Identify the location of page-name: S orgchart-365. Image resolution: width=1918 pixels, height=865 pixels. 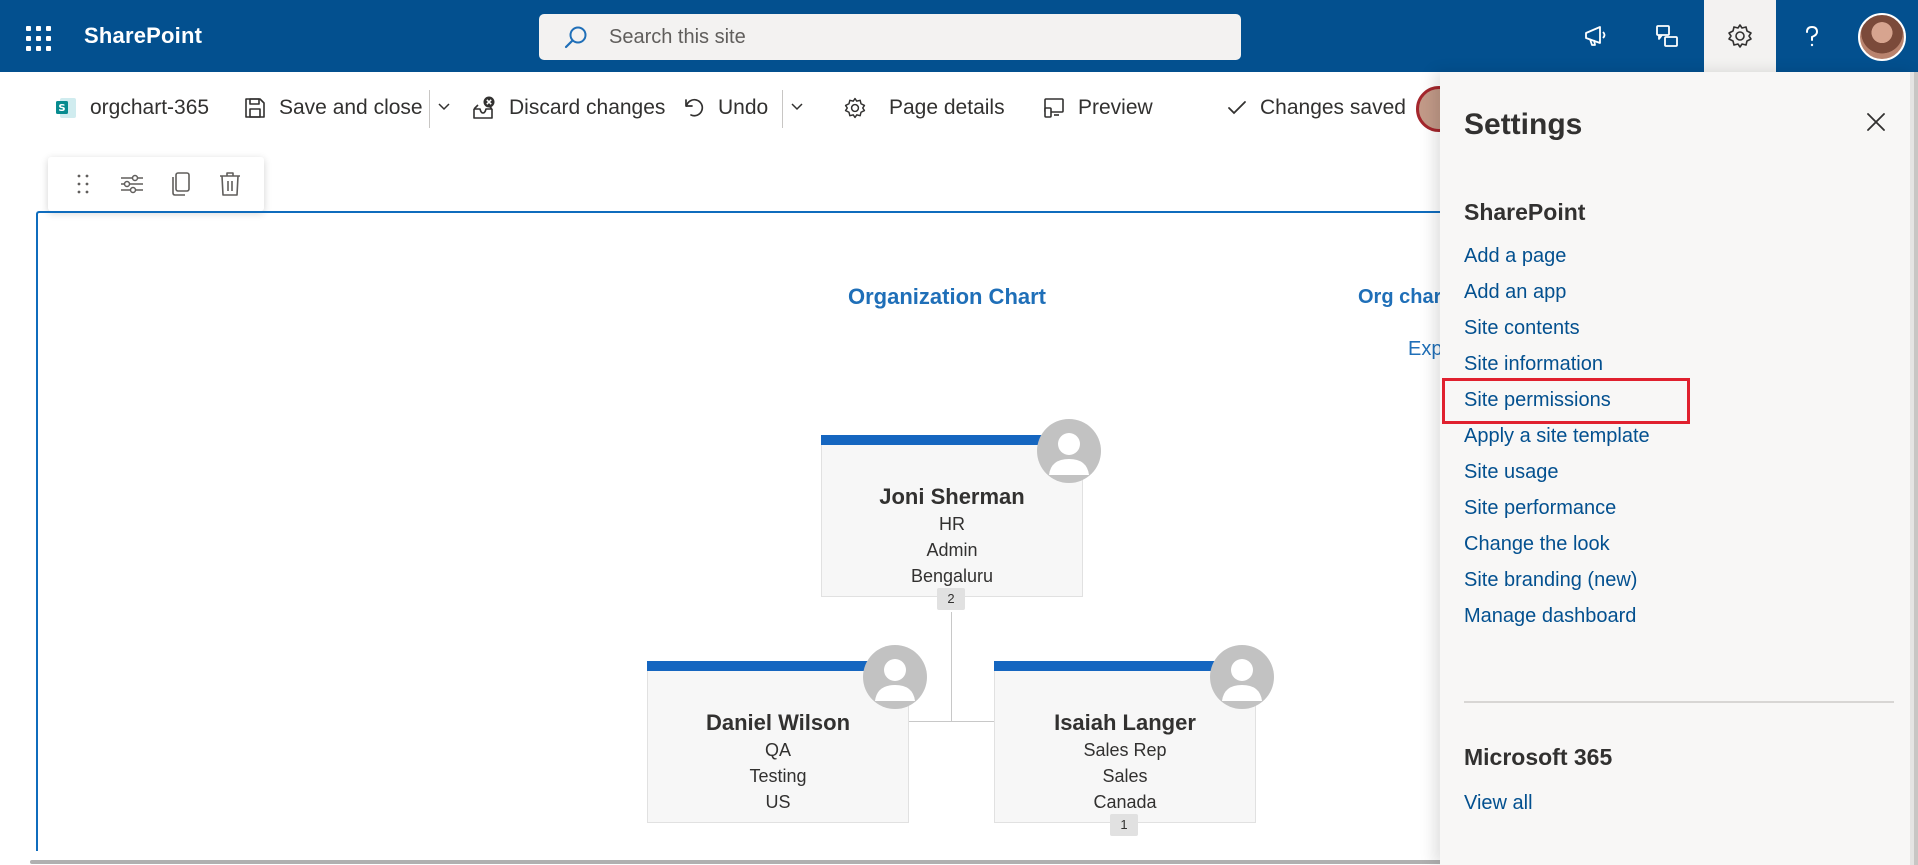
(131, 108).